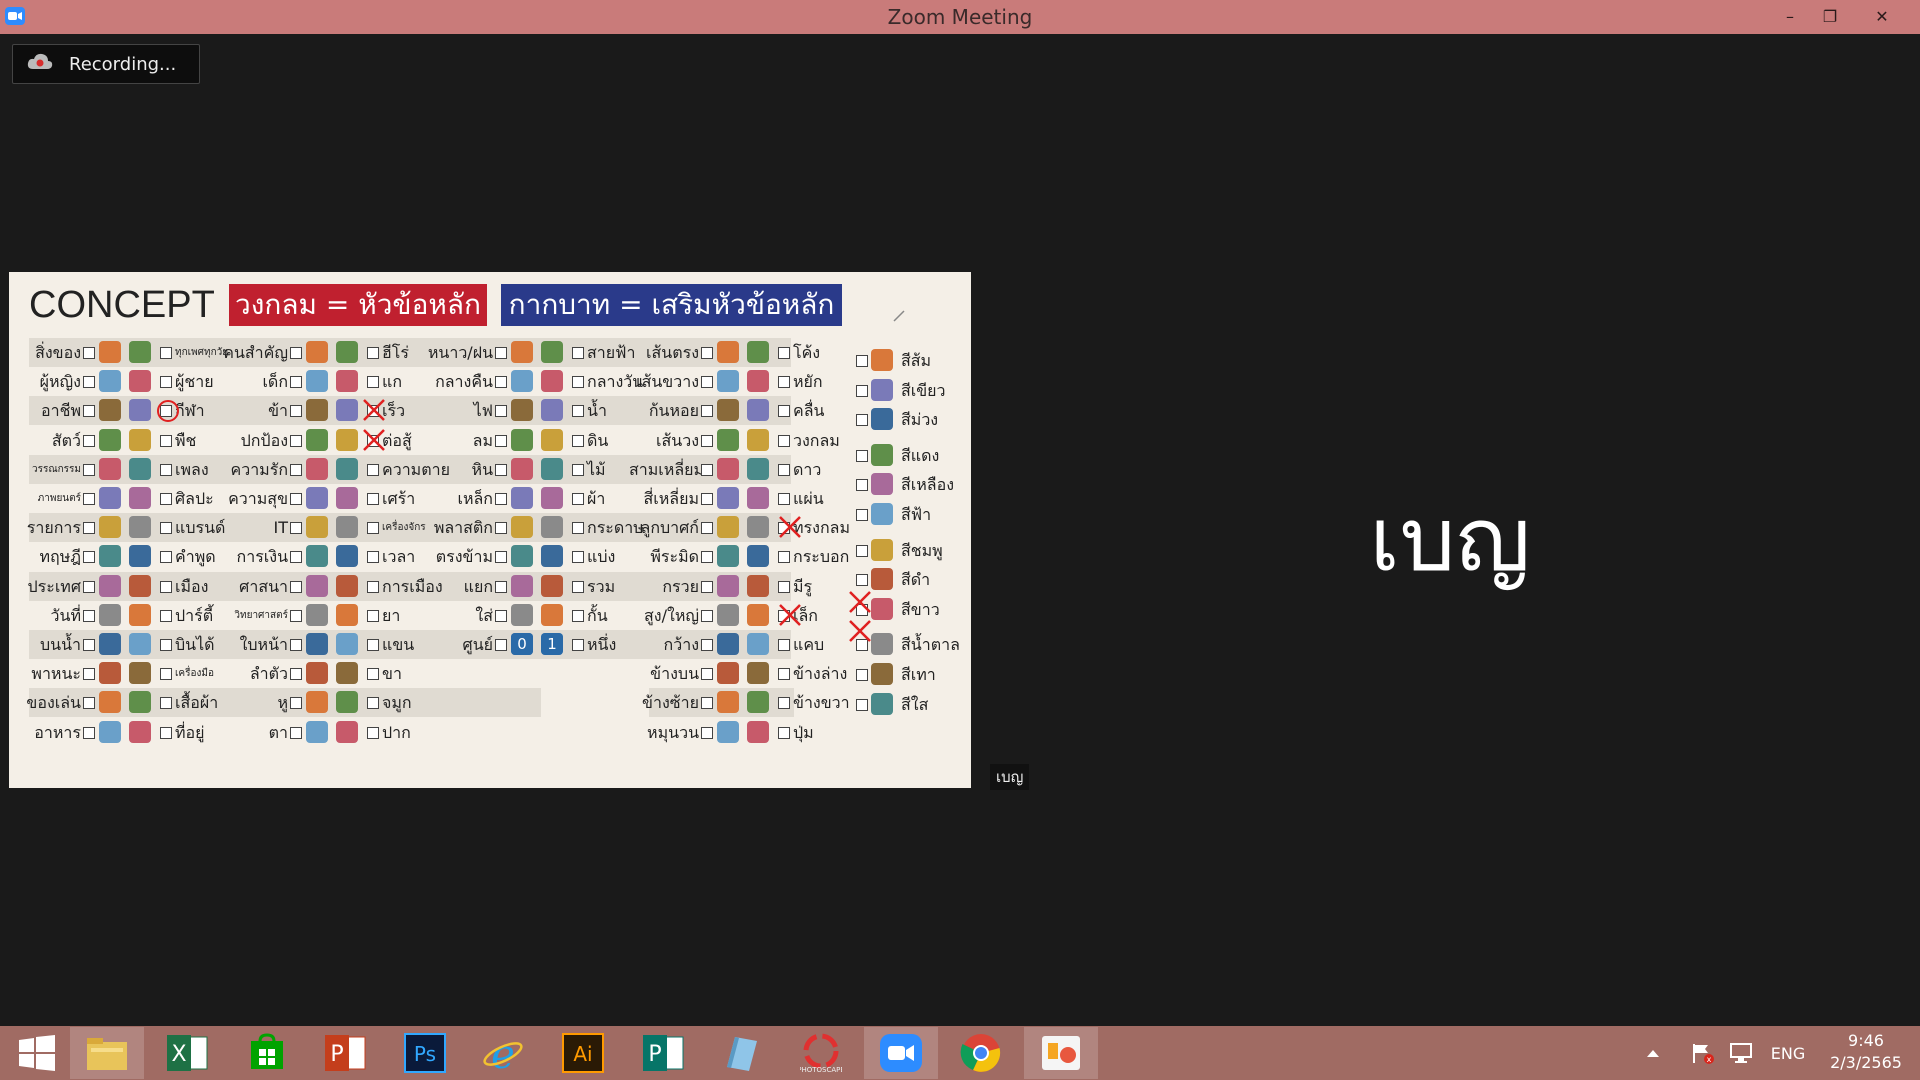 This screenshot has width=1920, height=1080. What do you see at coordinates (503, 1053) in the screenshot?
I see `internet-explorer-button: e` at bounding box center [503, 1053].